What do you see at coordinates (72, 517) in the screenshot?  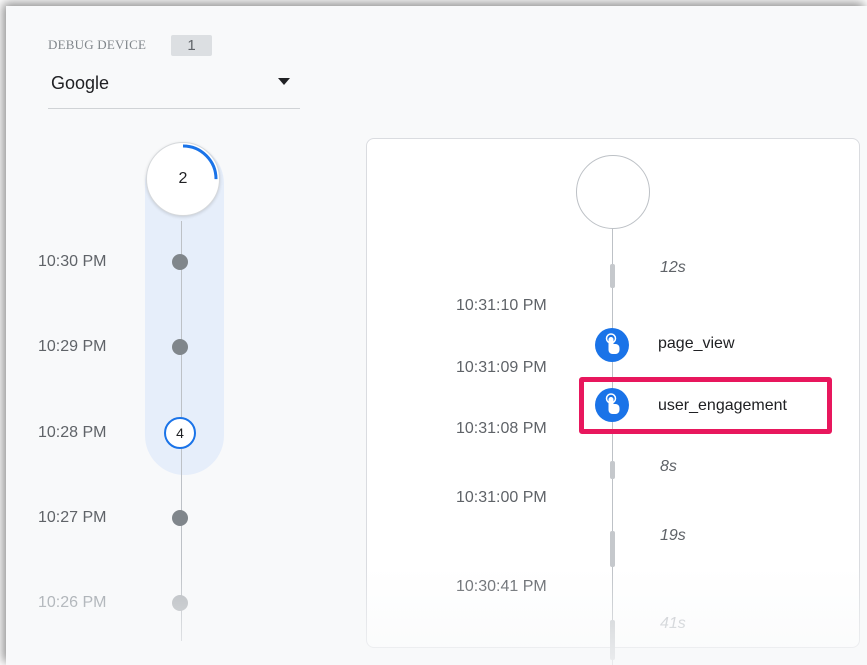 I see `minute-label: 10:27 PM` at bounding box center [72, 517].